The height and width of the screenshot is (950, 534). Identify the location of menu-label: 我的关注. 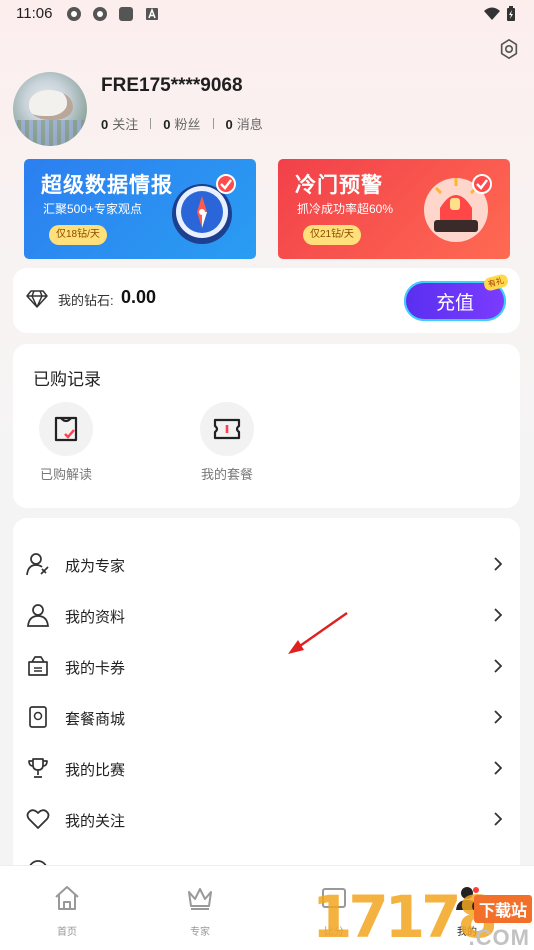
(95, 821).